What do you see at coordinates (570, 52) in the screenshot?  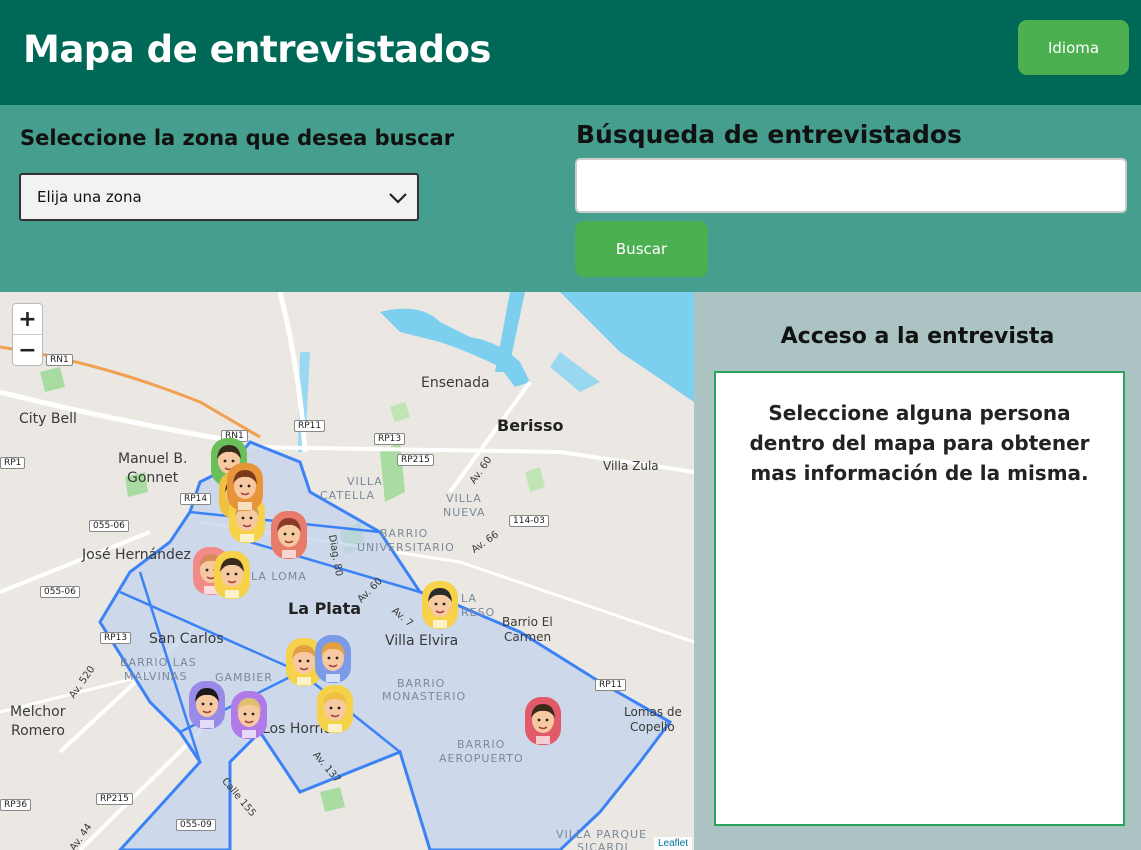 I see `app-header: Mapa de entrevistados Idioma` at bounding box center [570, 52].